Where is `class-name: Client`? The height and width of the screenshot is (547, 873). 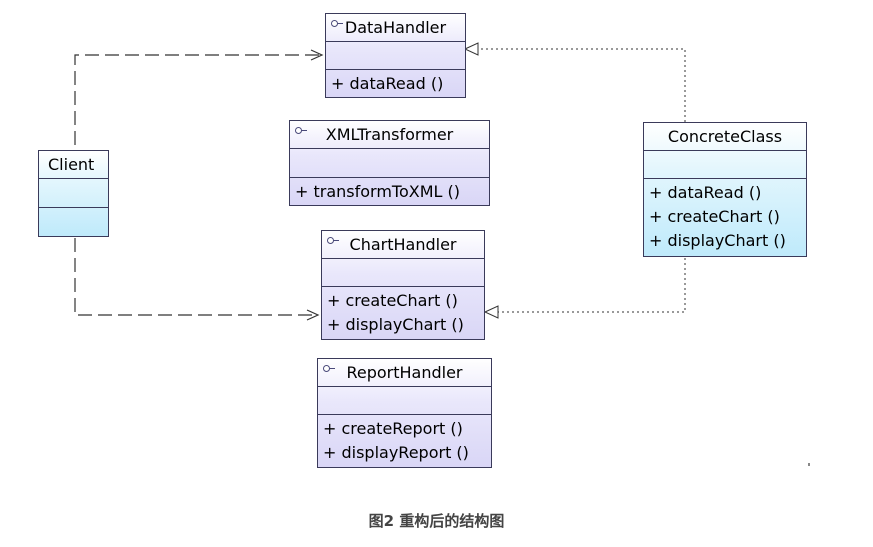
class-name: Client is located at coordinates (71, 164).